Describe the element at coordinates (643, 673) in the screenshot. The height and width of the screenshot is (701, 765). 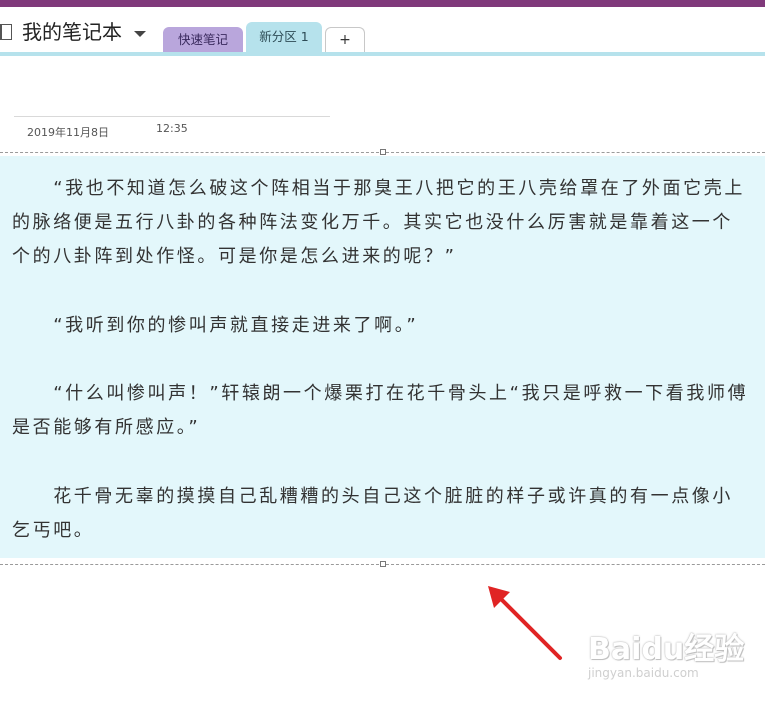
I see `watermark-domain: jingyan.baidu.com` at that location.